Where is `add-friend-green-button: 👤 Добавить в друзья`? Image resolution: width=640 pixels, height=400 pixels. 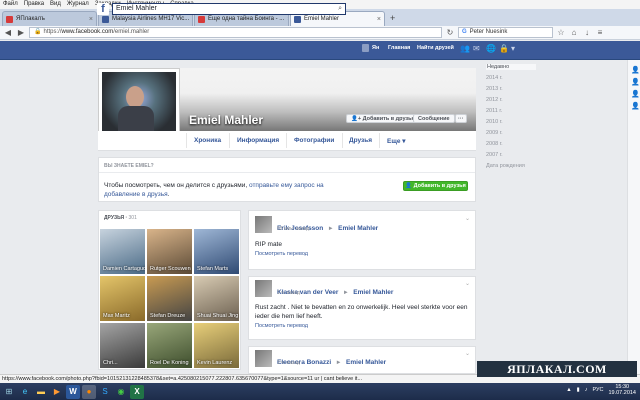
add-friend-green-button: 👤 Добавить в друзья is located at coordinates (435, 186).